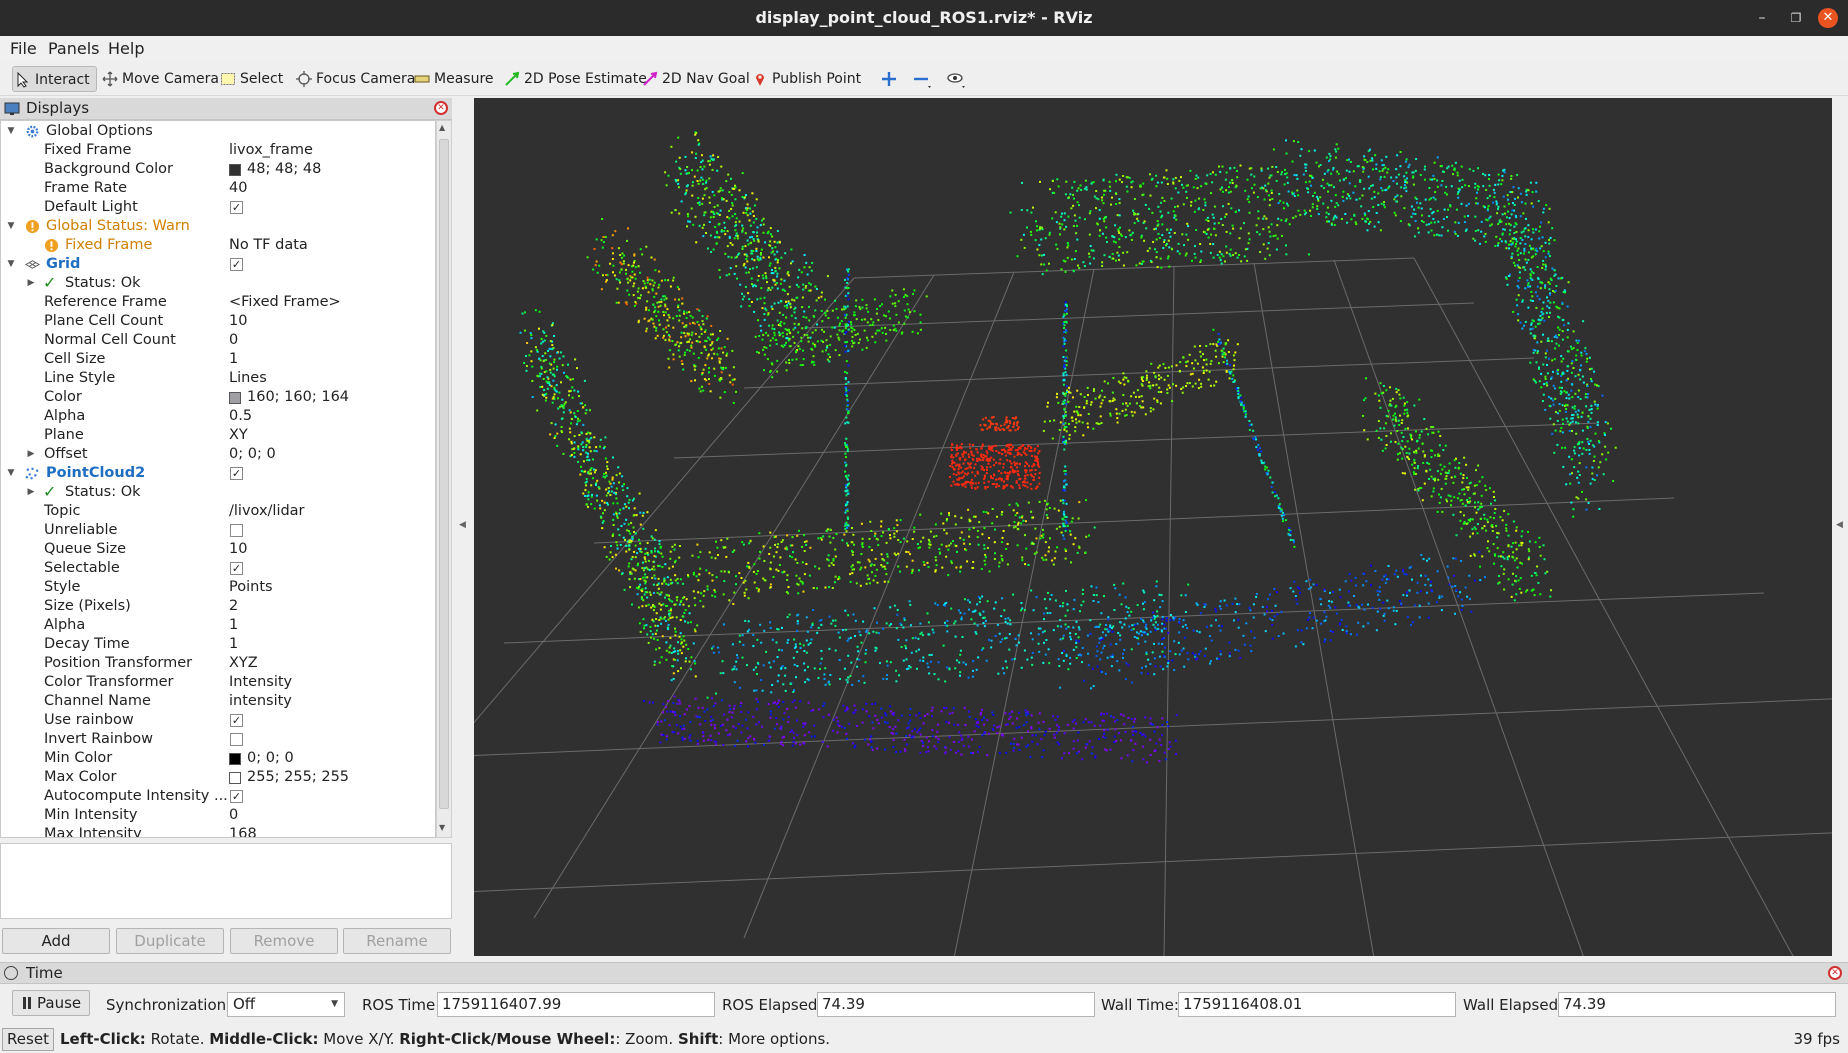 The image size is (1848, 1053). Describe the element at coordinates (441, 108) in the screenshot. I see `panel-close-icon: ✕` at that location.